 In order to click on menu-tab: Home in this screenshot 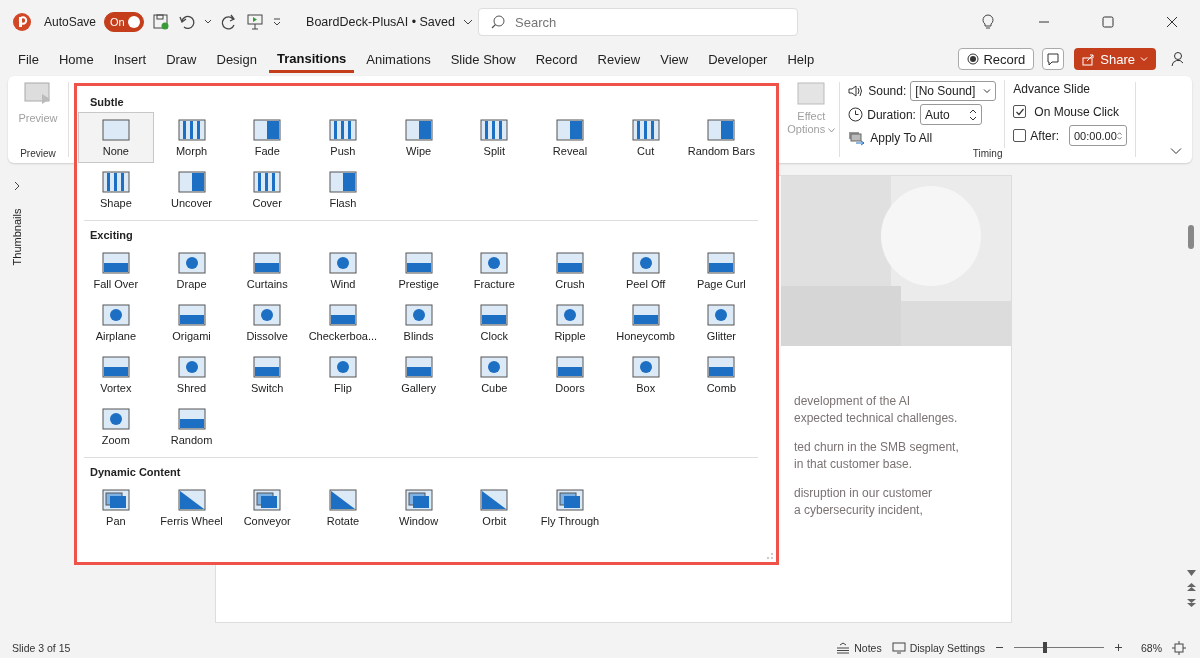, I will do `click(76, 59)`.